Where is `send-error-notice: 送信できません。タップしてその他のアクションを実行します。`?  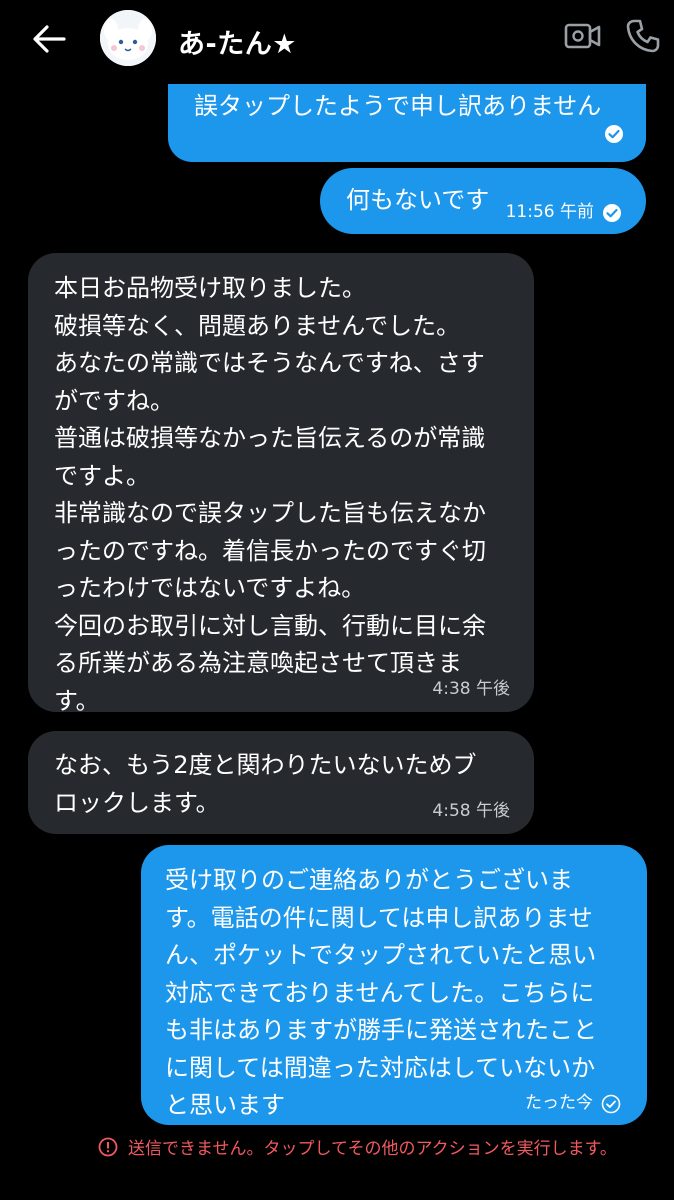 send-error-notice: 送信できません。タップしてその他のアクションを実行します。 is located at coordinates (357, 1146).